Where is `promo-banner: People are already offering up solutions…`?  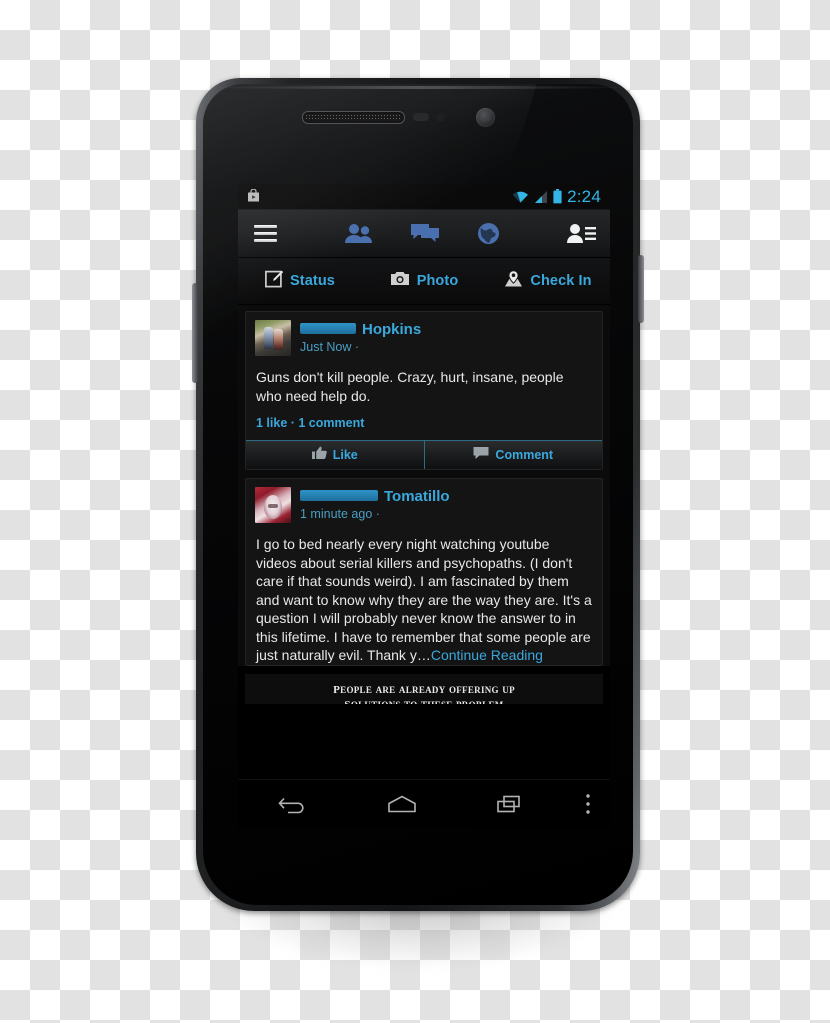 promo-banner: People are already offering up solutions… is located at coordinates (424, 688).